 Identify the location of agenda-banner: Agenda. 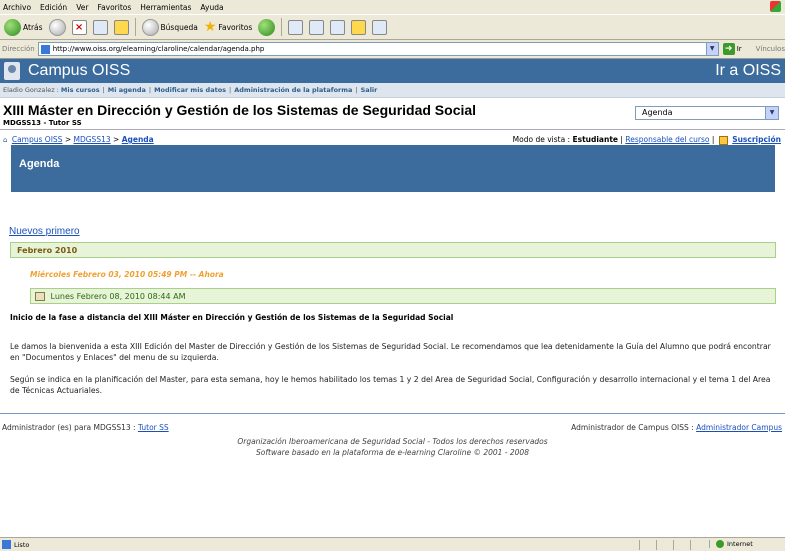
(393, 168).